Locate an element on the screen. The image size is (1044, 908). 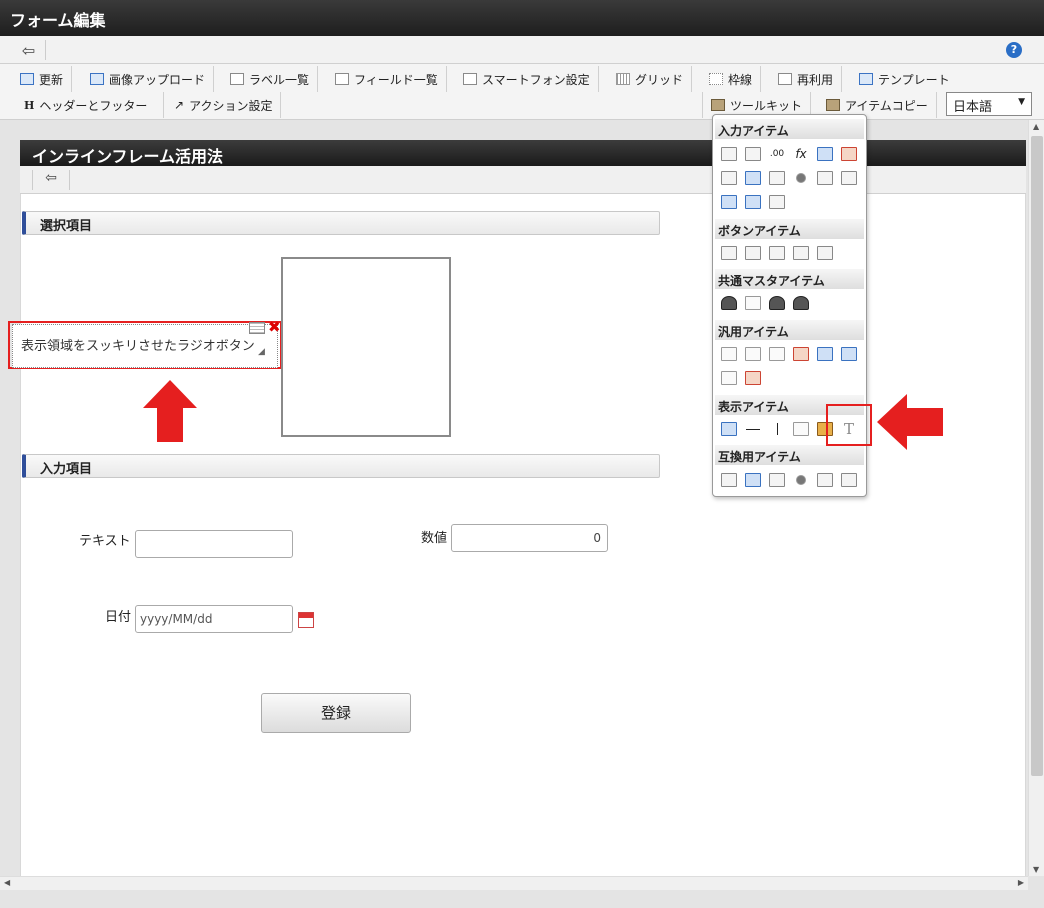
document-item-icon is located at coordinates (753, 354).